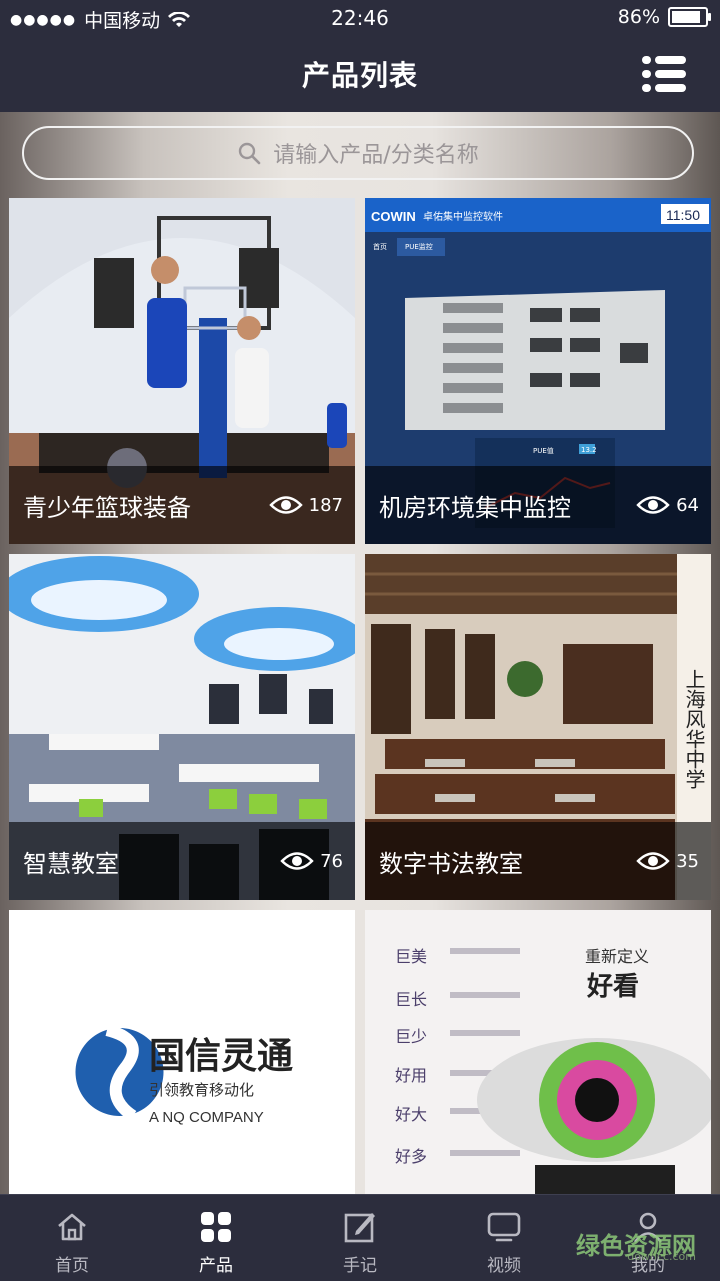  Describe the element at coordinates (107, 507) in the screenshot. I see `product-title: 青少年篮球装备` at that location.